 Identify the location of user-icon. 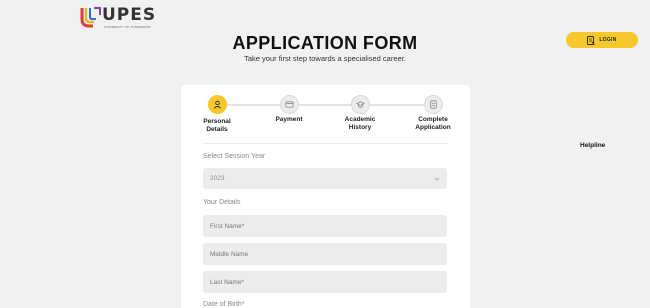
(217, 104).